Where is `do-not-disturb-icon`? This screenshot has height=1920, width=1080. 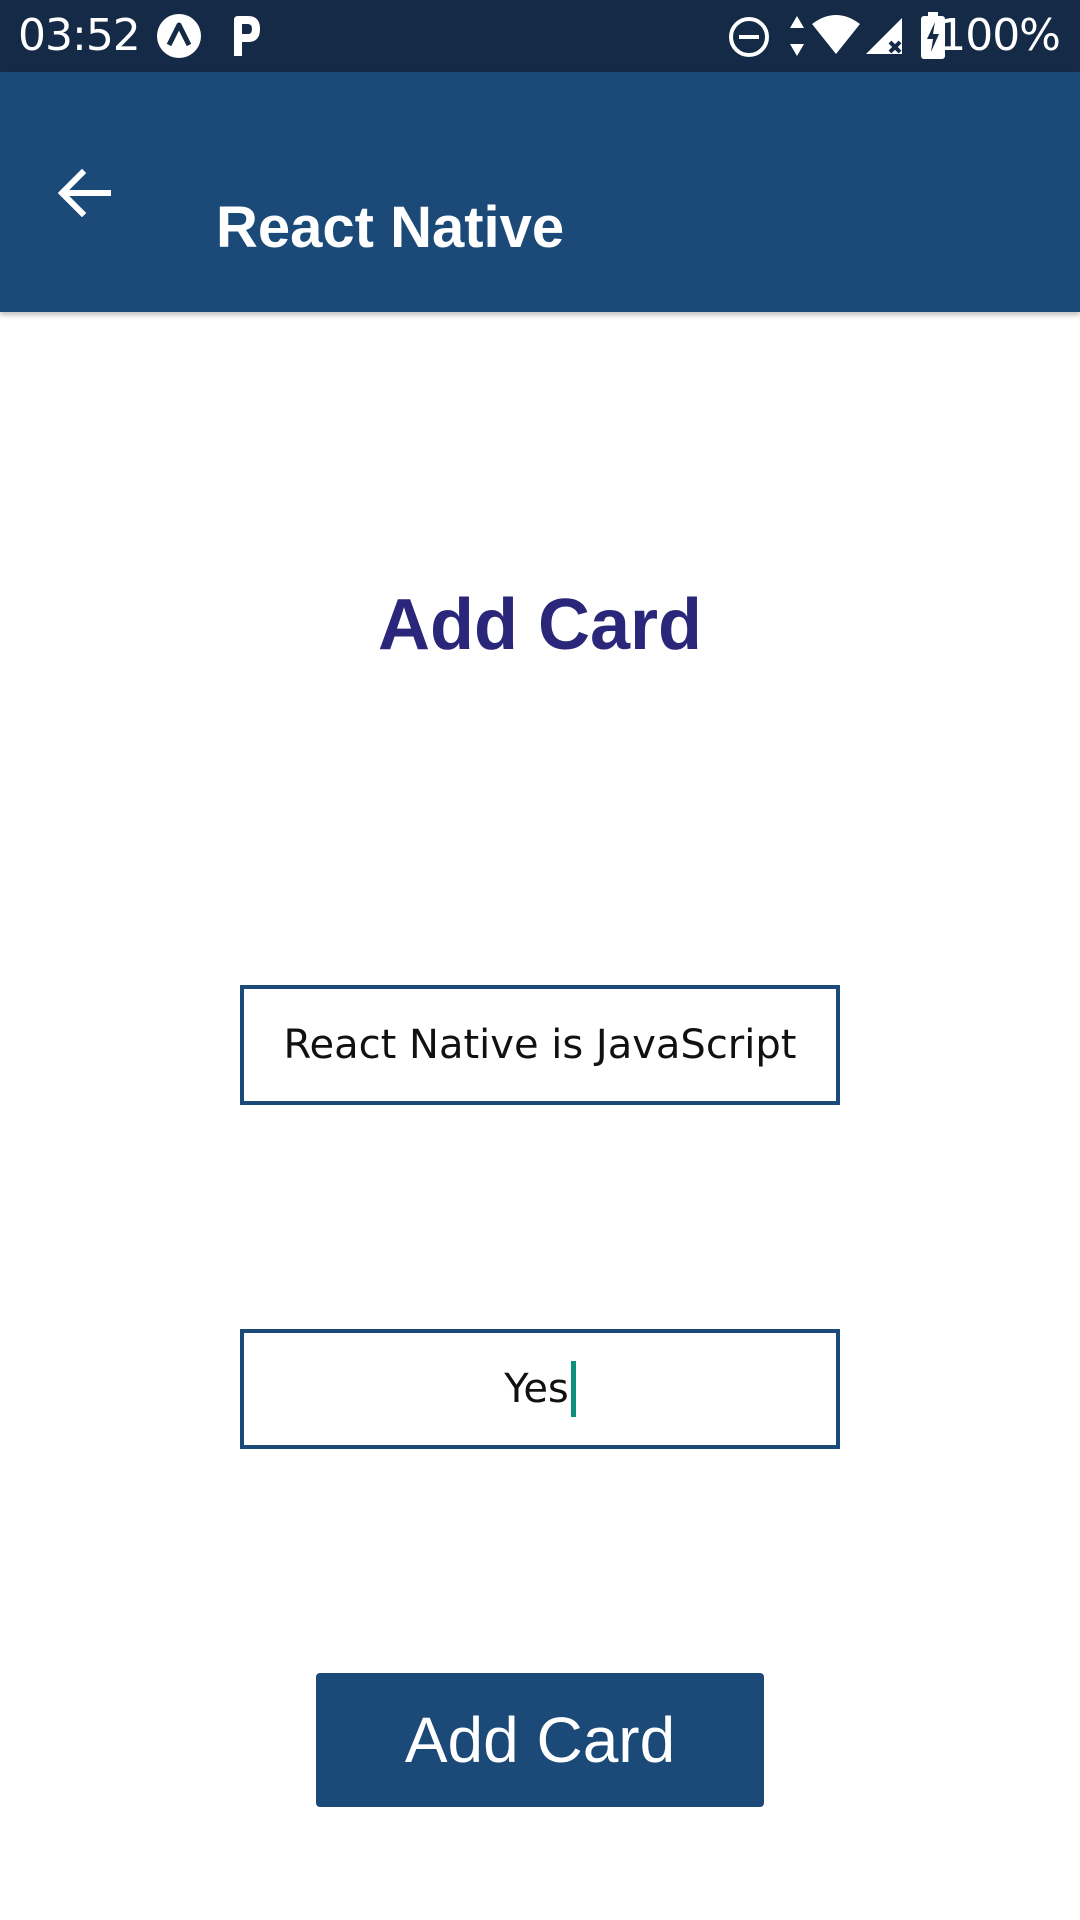
do-not-disturb-icon is located at coordinates (749, 39).